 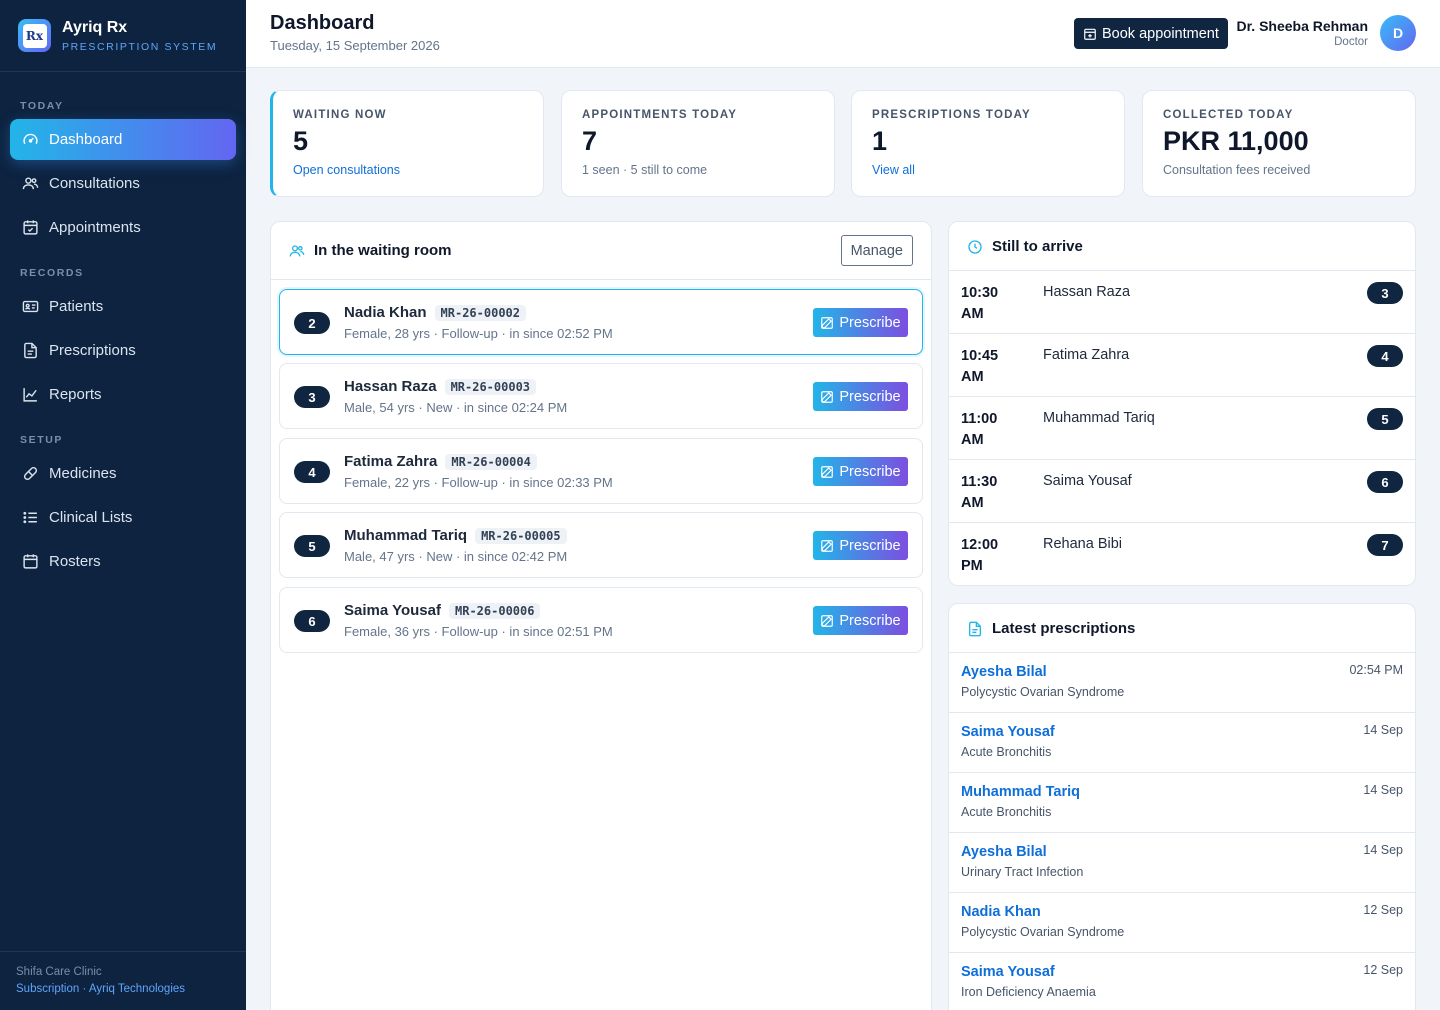 I want to click on gauge-icon, so click(x=30, y=139).